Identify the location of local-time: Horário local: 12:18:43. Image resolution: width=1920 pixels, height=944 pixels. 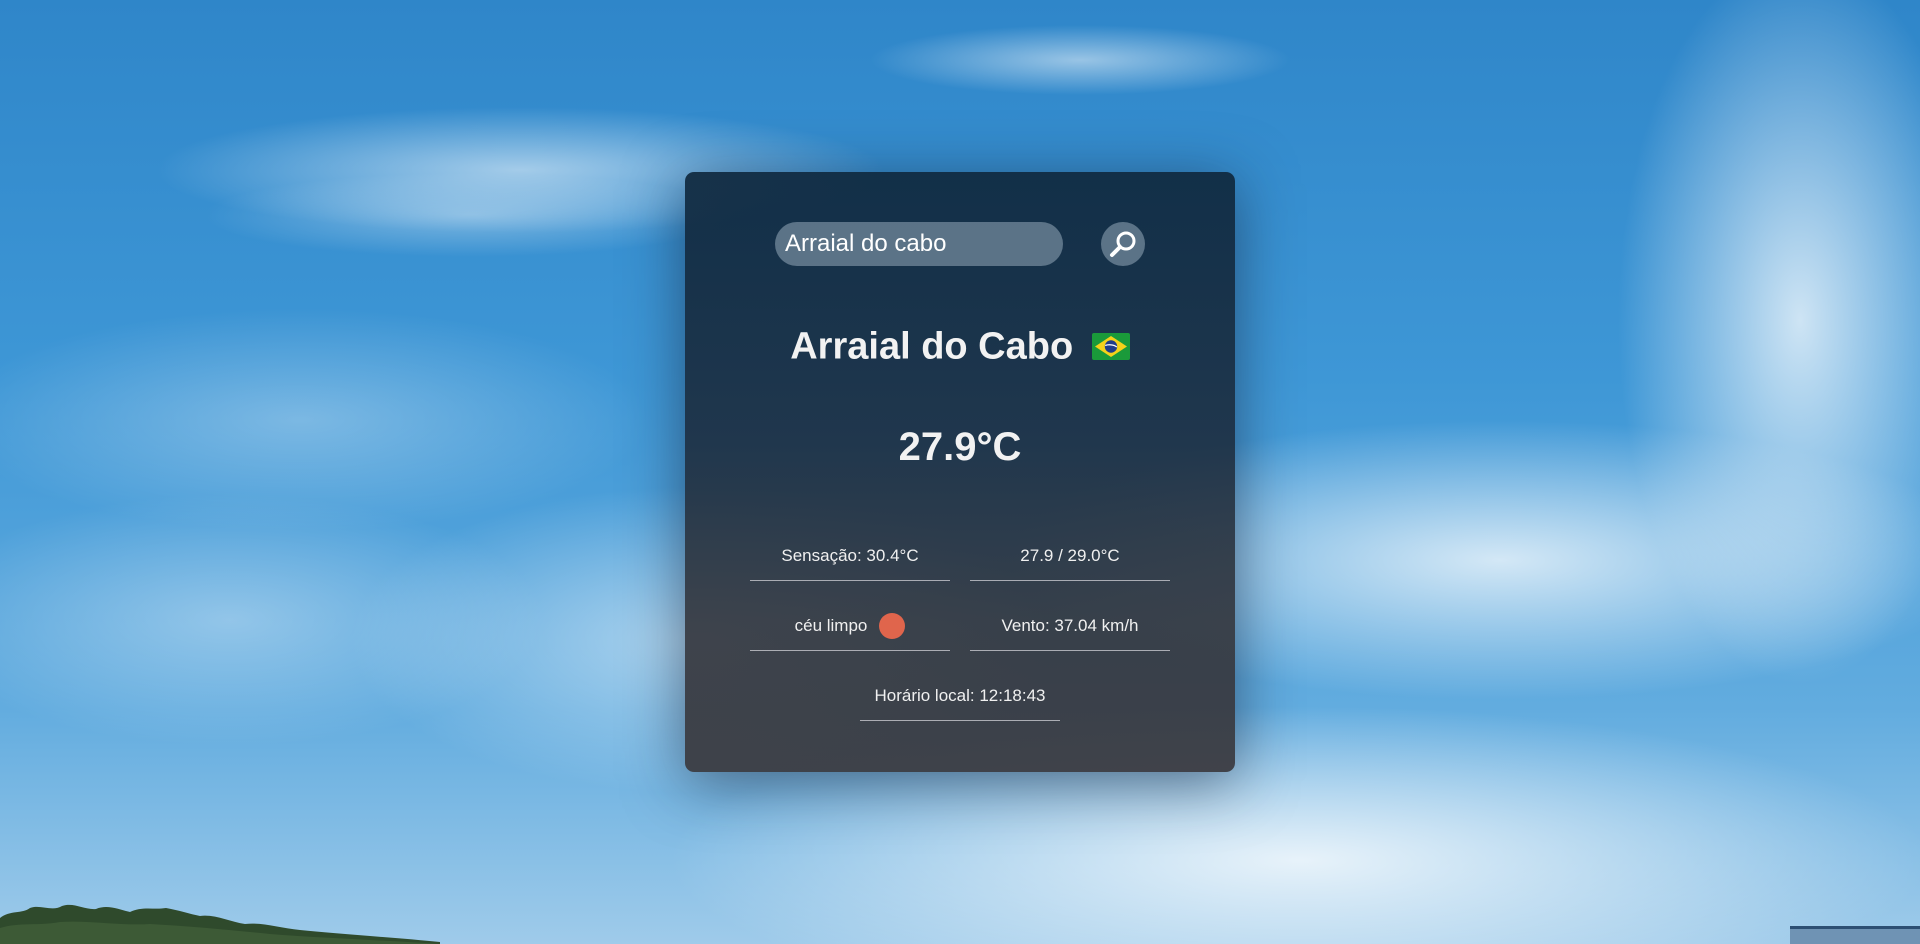
(960, 696).